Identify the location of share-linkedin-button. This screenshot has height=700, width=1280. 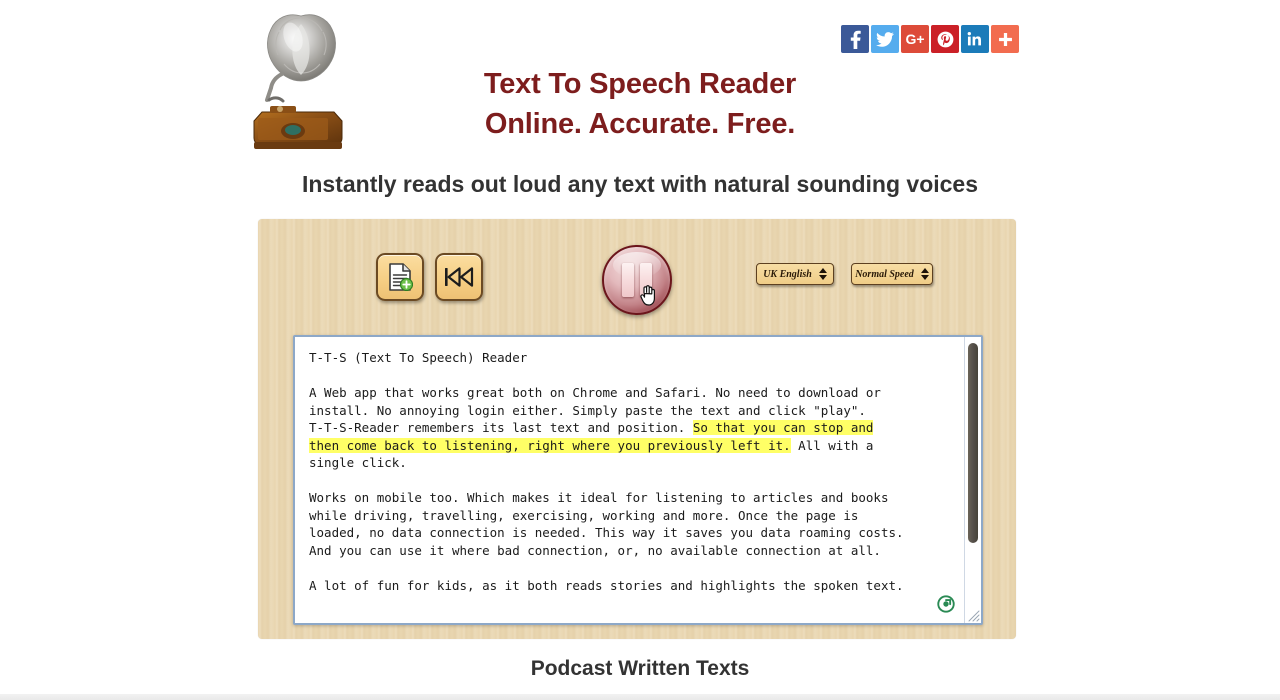
(975, 39).